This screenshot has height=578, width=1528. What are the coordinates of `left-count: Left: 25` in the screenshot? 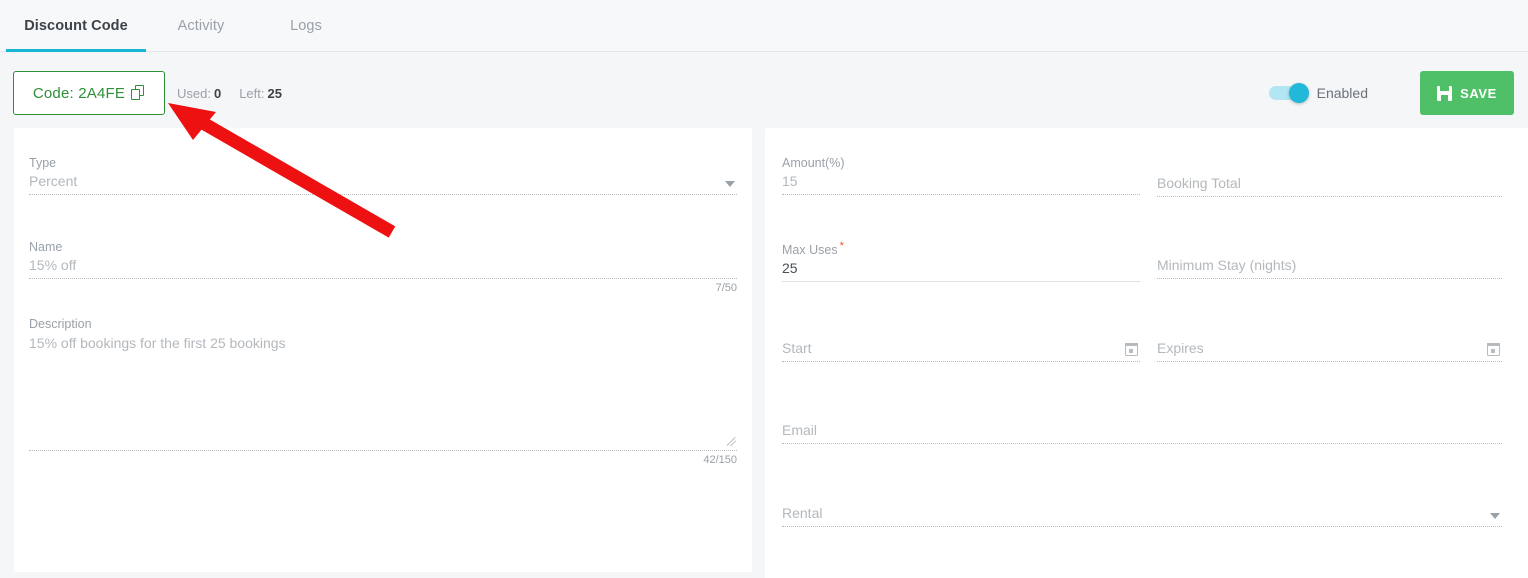 It's located at (260, 93).